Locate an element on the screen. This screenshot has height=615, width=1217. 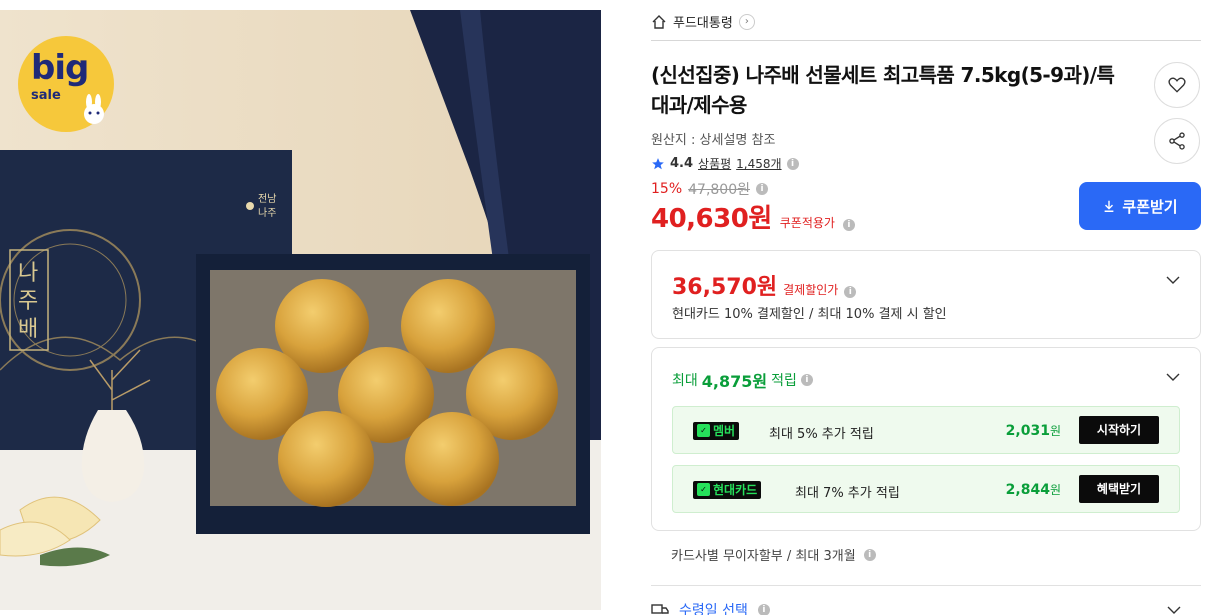
member-reward-amount: 2,031원 is located at coordinates (1033, 430).